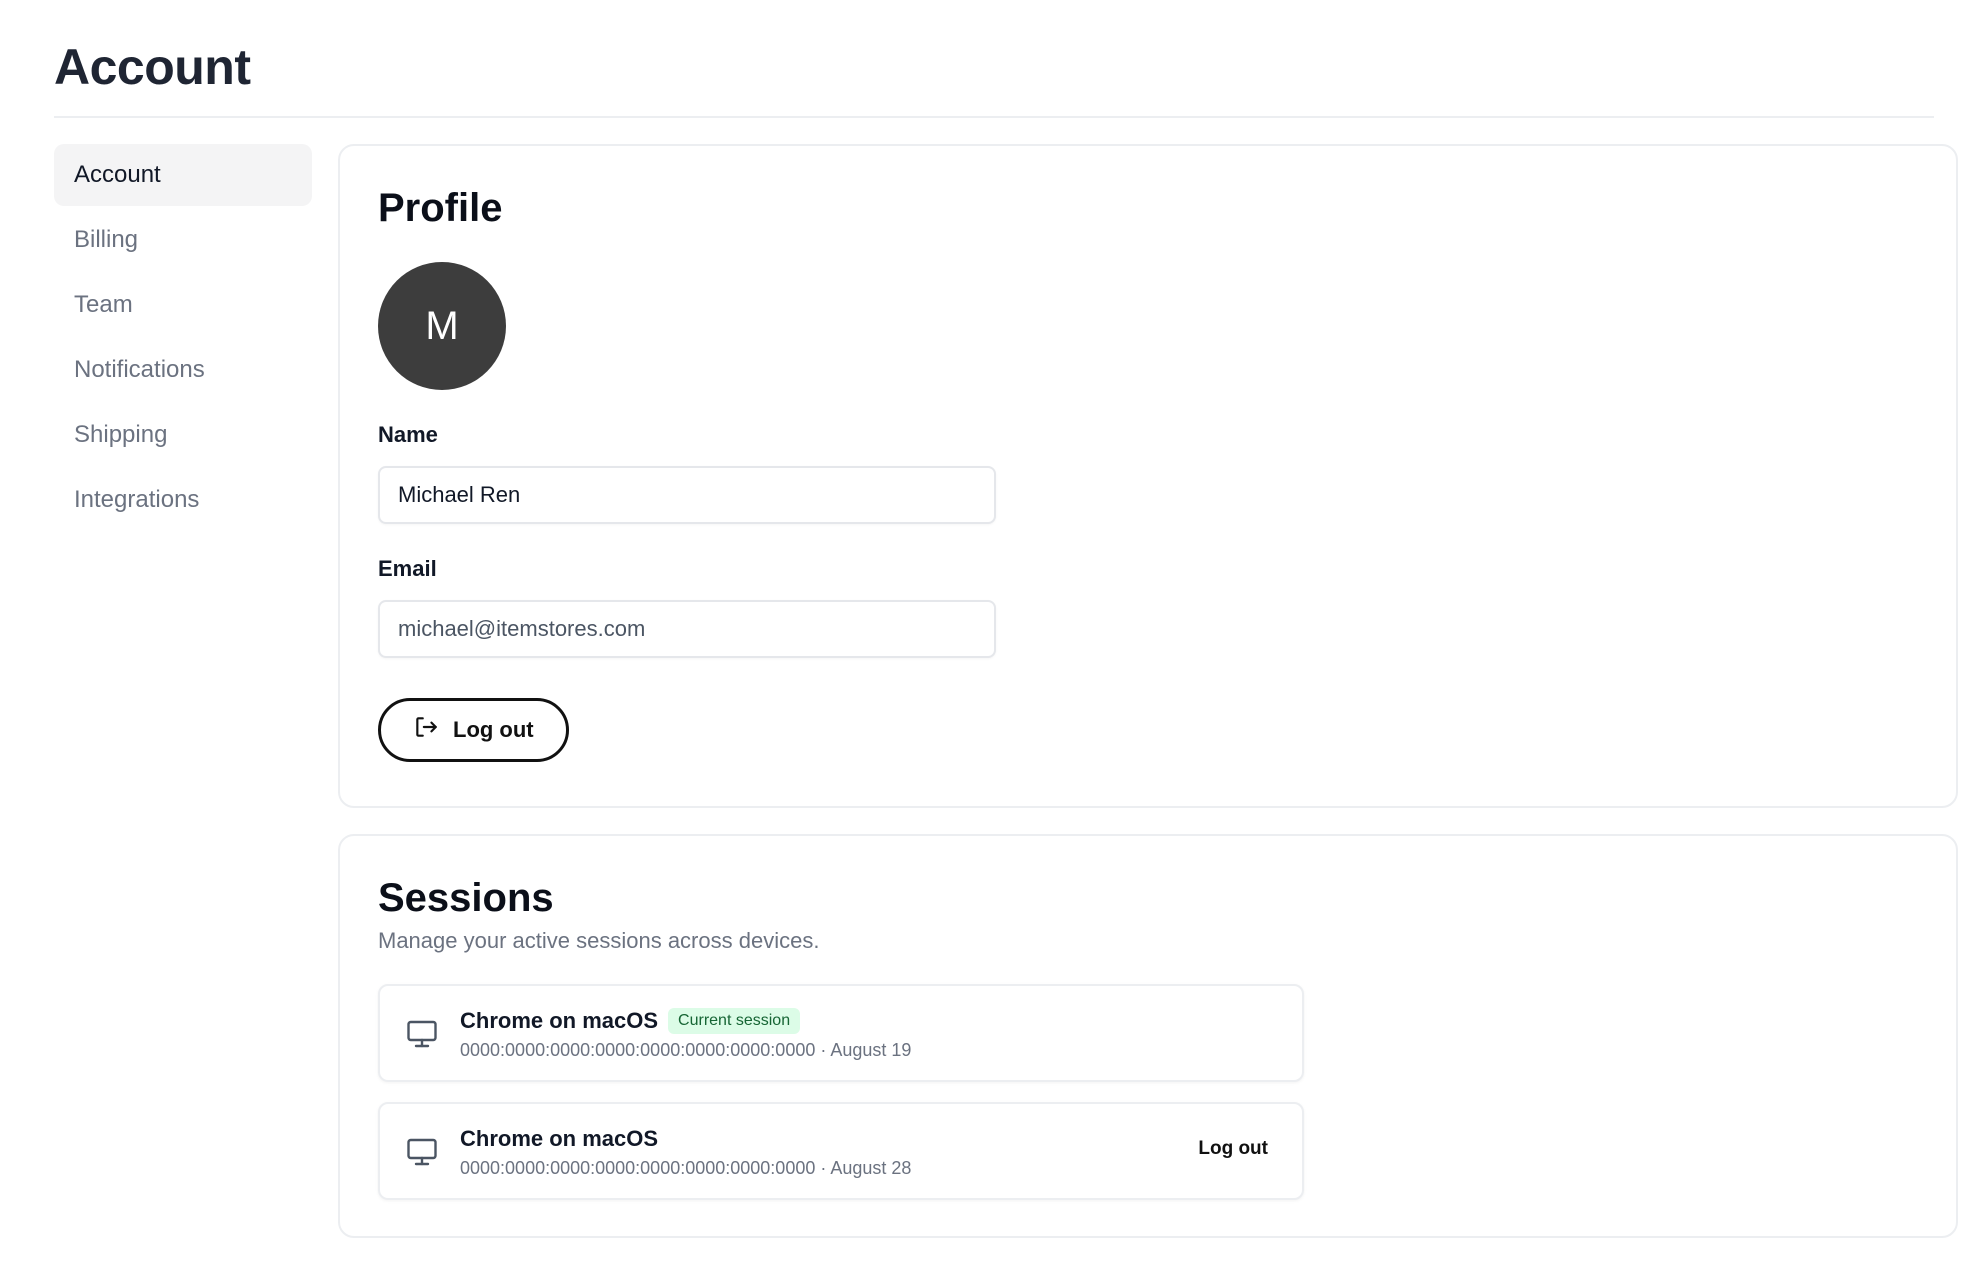 The width and height of the screenshot is (1988, 1274). Describe the element at coordinates (183, 305) in the screenshot. I see `sidebar-item-team: Team` at that location.